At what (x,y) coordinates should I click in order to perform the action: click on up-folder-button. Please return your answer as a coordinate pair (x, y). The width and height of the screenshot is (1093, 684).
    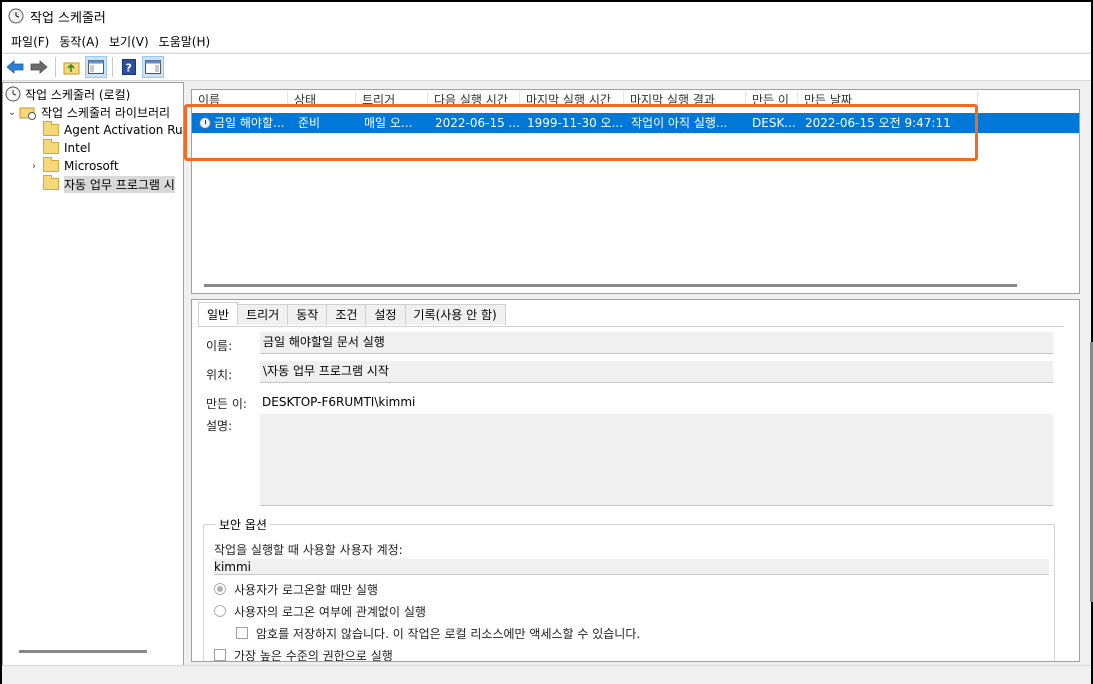
    Looking at the image, I should click on (72, 67).